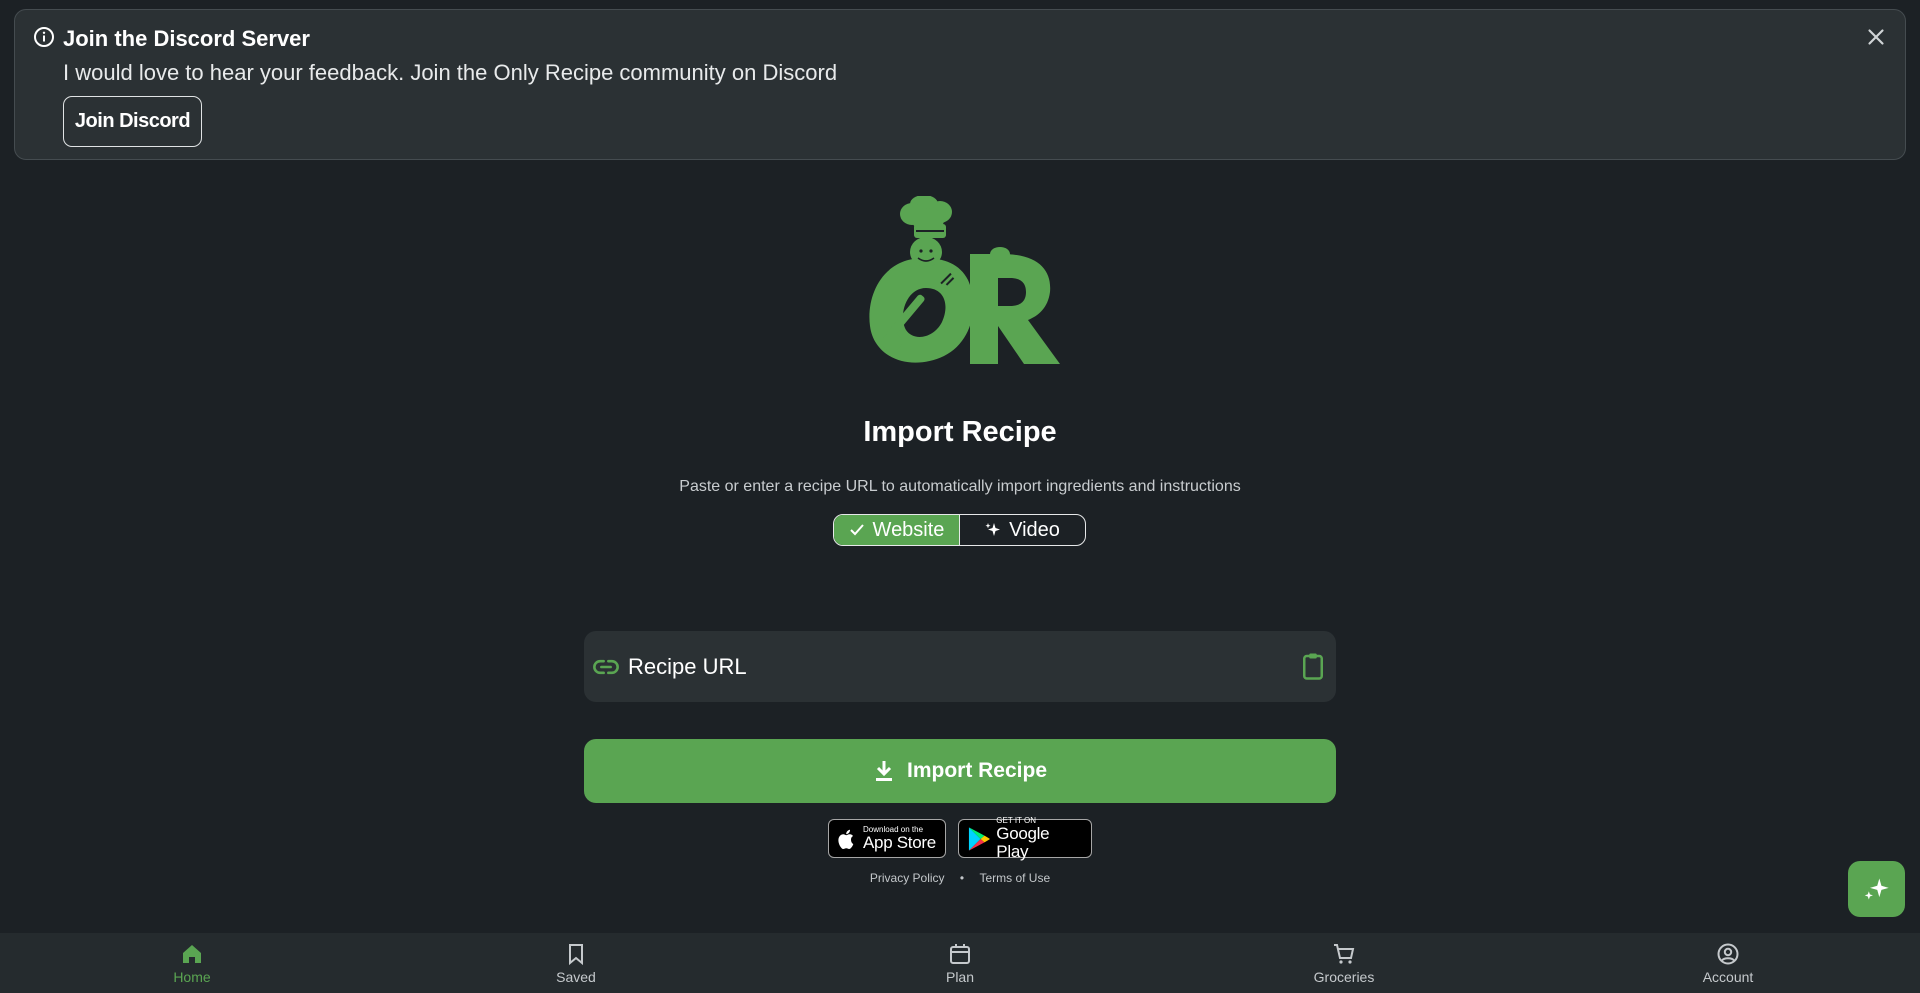  I want to click on link-icon, so click(606, 667).